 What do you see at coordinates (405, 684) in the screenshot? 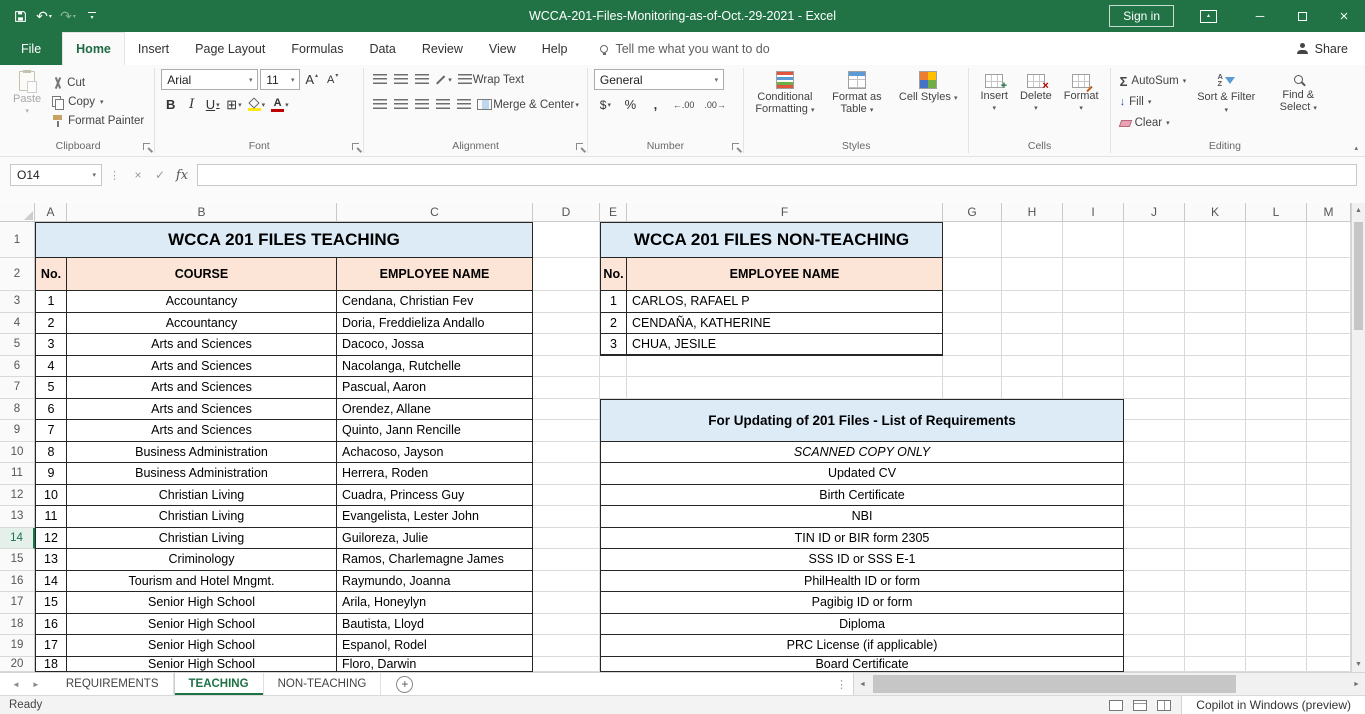
I see `new-sheet-button: +` at bounding box center [405, 684].